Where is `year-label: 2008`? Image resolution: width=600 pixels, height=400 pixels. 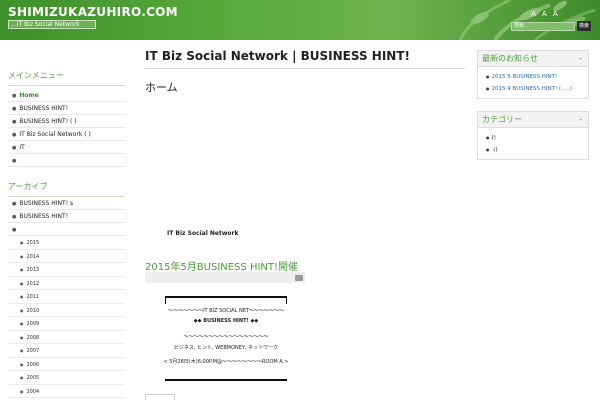
year-label: 2008 is located at coordinates (33, 337).